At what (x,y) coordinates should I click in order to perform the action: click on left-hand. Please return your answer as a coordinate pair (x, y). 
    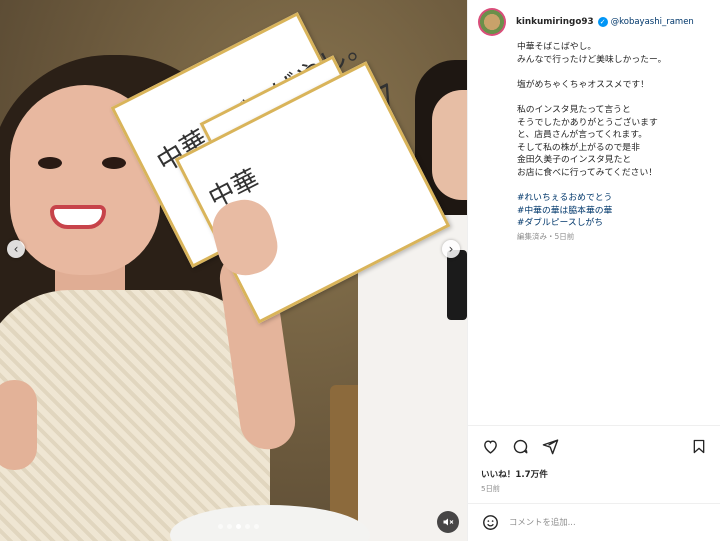
    Looking at the image, I should click on (18, 425).